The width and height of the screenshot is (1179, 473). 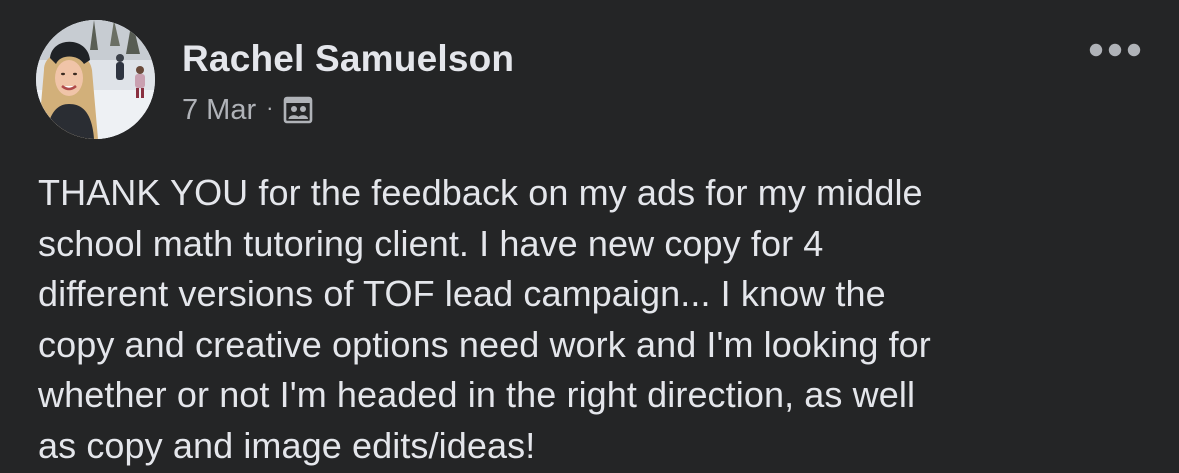 I want to click on post-timestamp: 7 Mar, so click(x=219, y=110).